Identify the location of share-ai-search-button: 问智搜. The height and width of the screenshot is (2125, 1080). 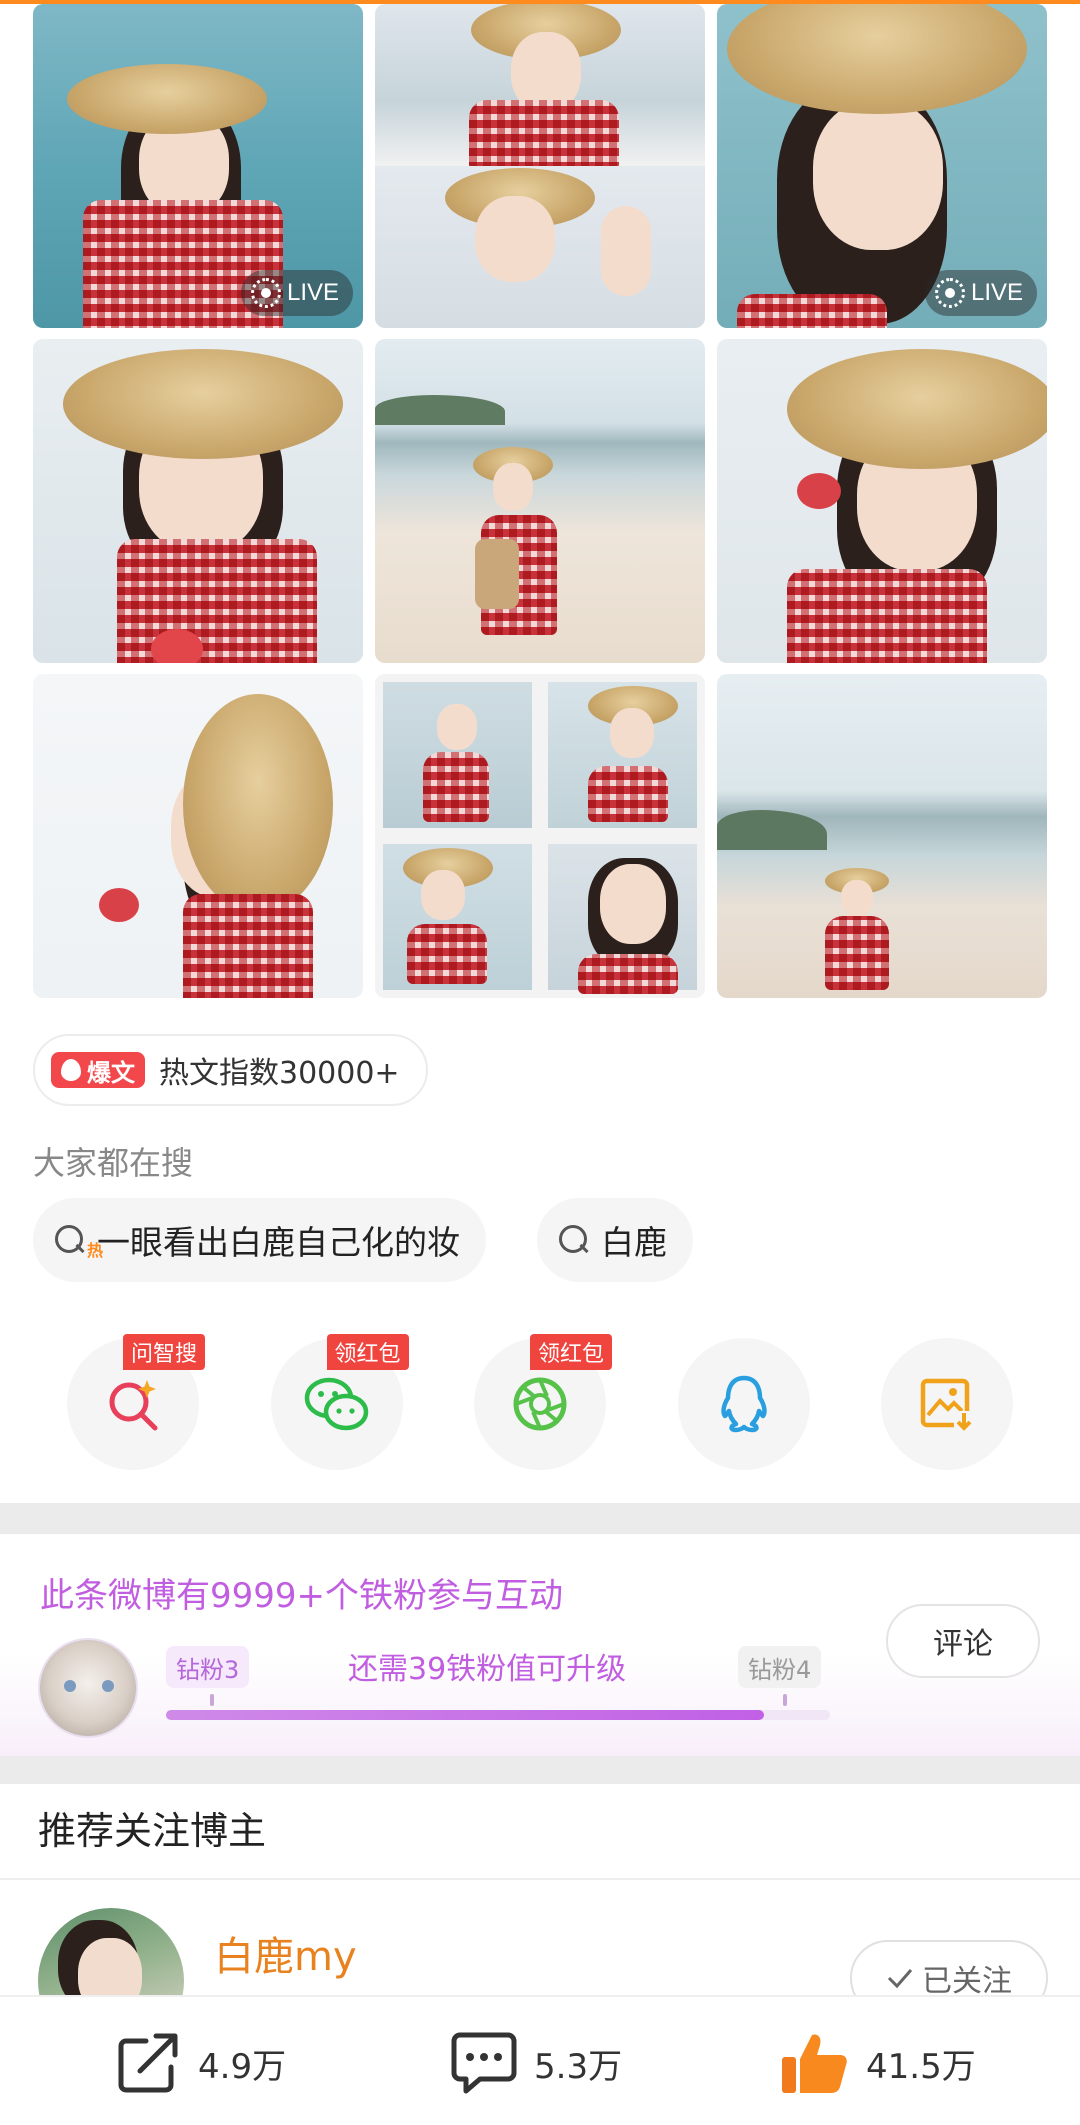
(136, 1402).